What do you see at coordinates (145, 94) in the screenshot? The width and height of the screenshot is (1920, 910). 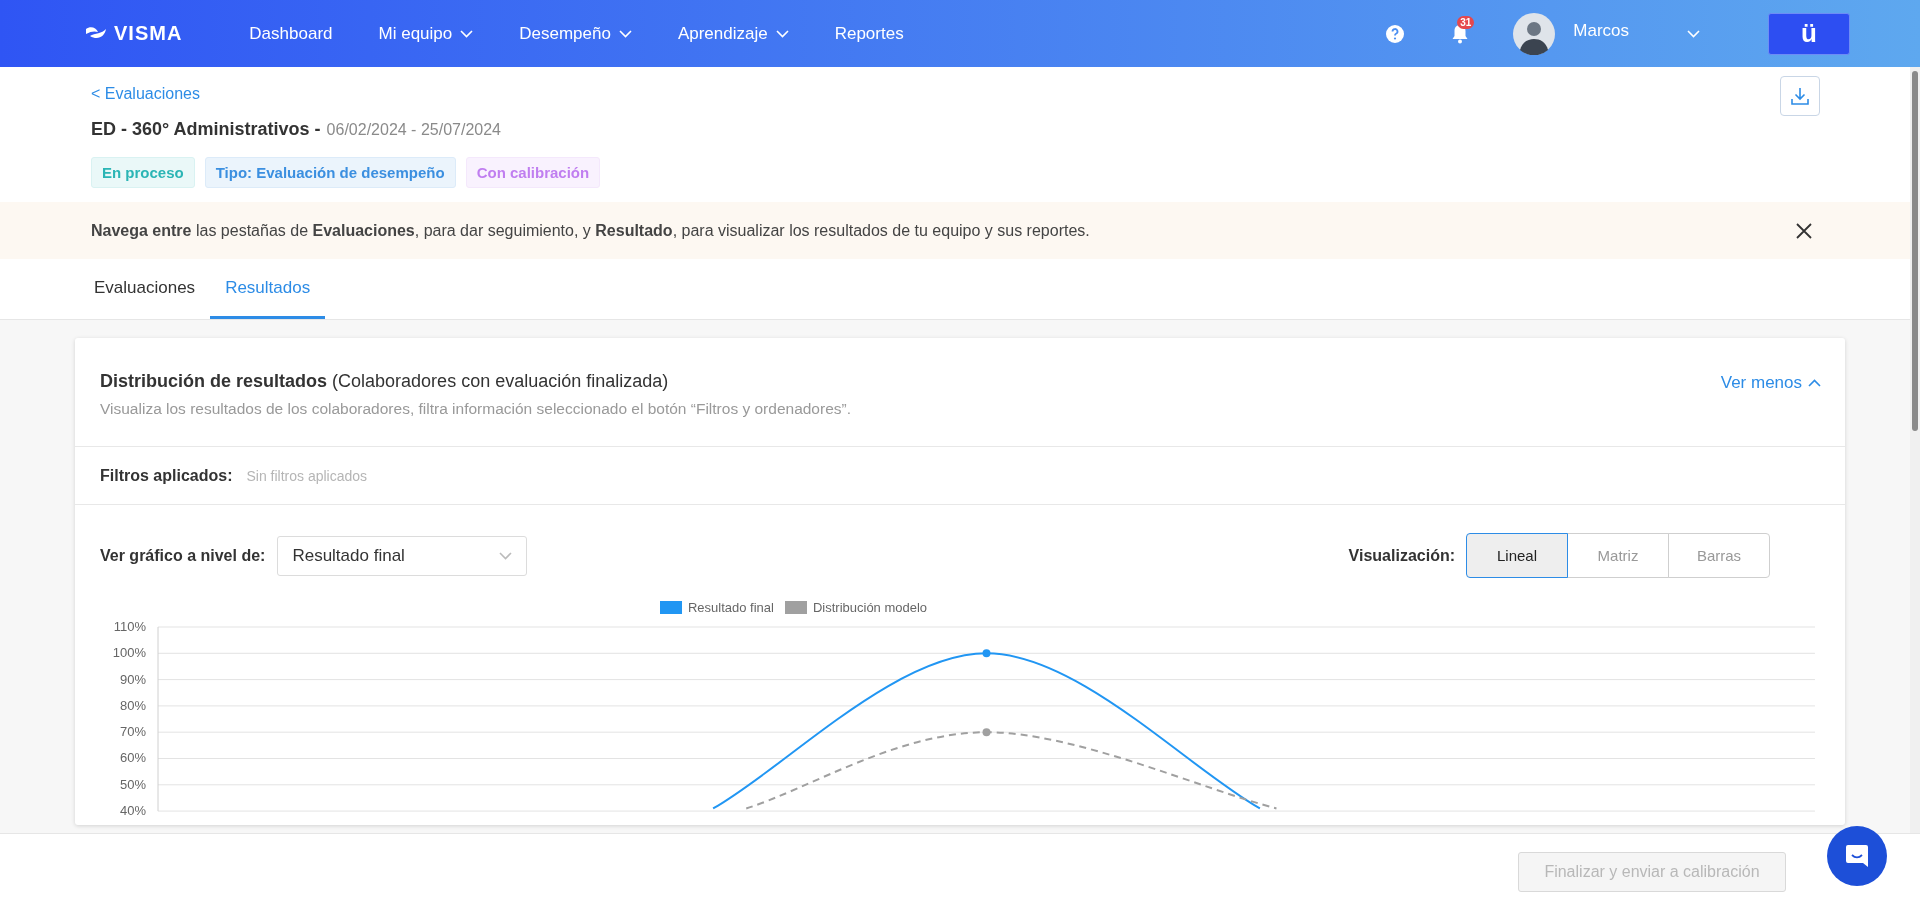 I see `back-link: < Evaluaciones` at bounding box center [145, 94].